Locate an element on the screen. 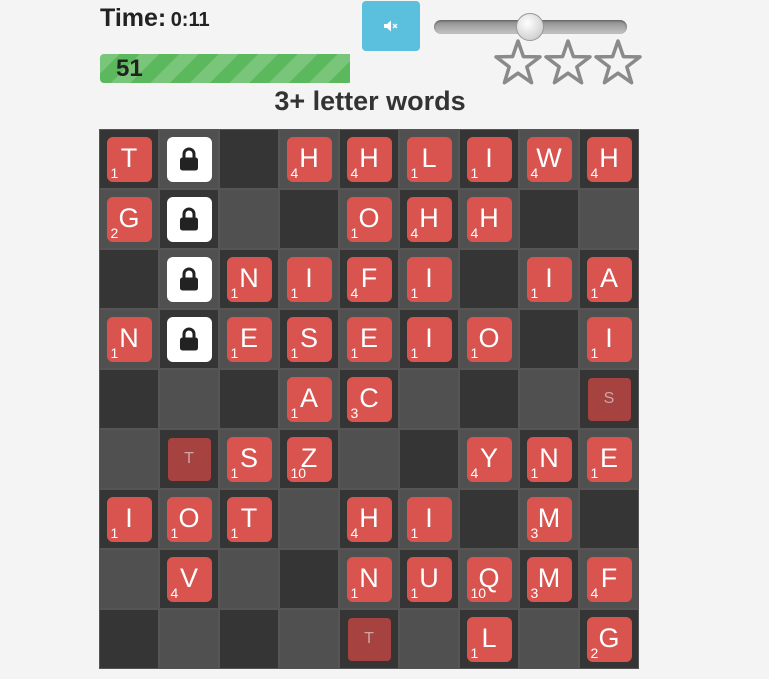 This screenshot has height=679, width=769. board-cell: G2 is located at coordinates (609, 639).